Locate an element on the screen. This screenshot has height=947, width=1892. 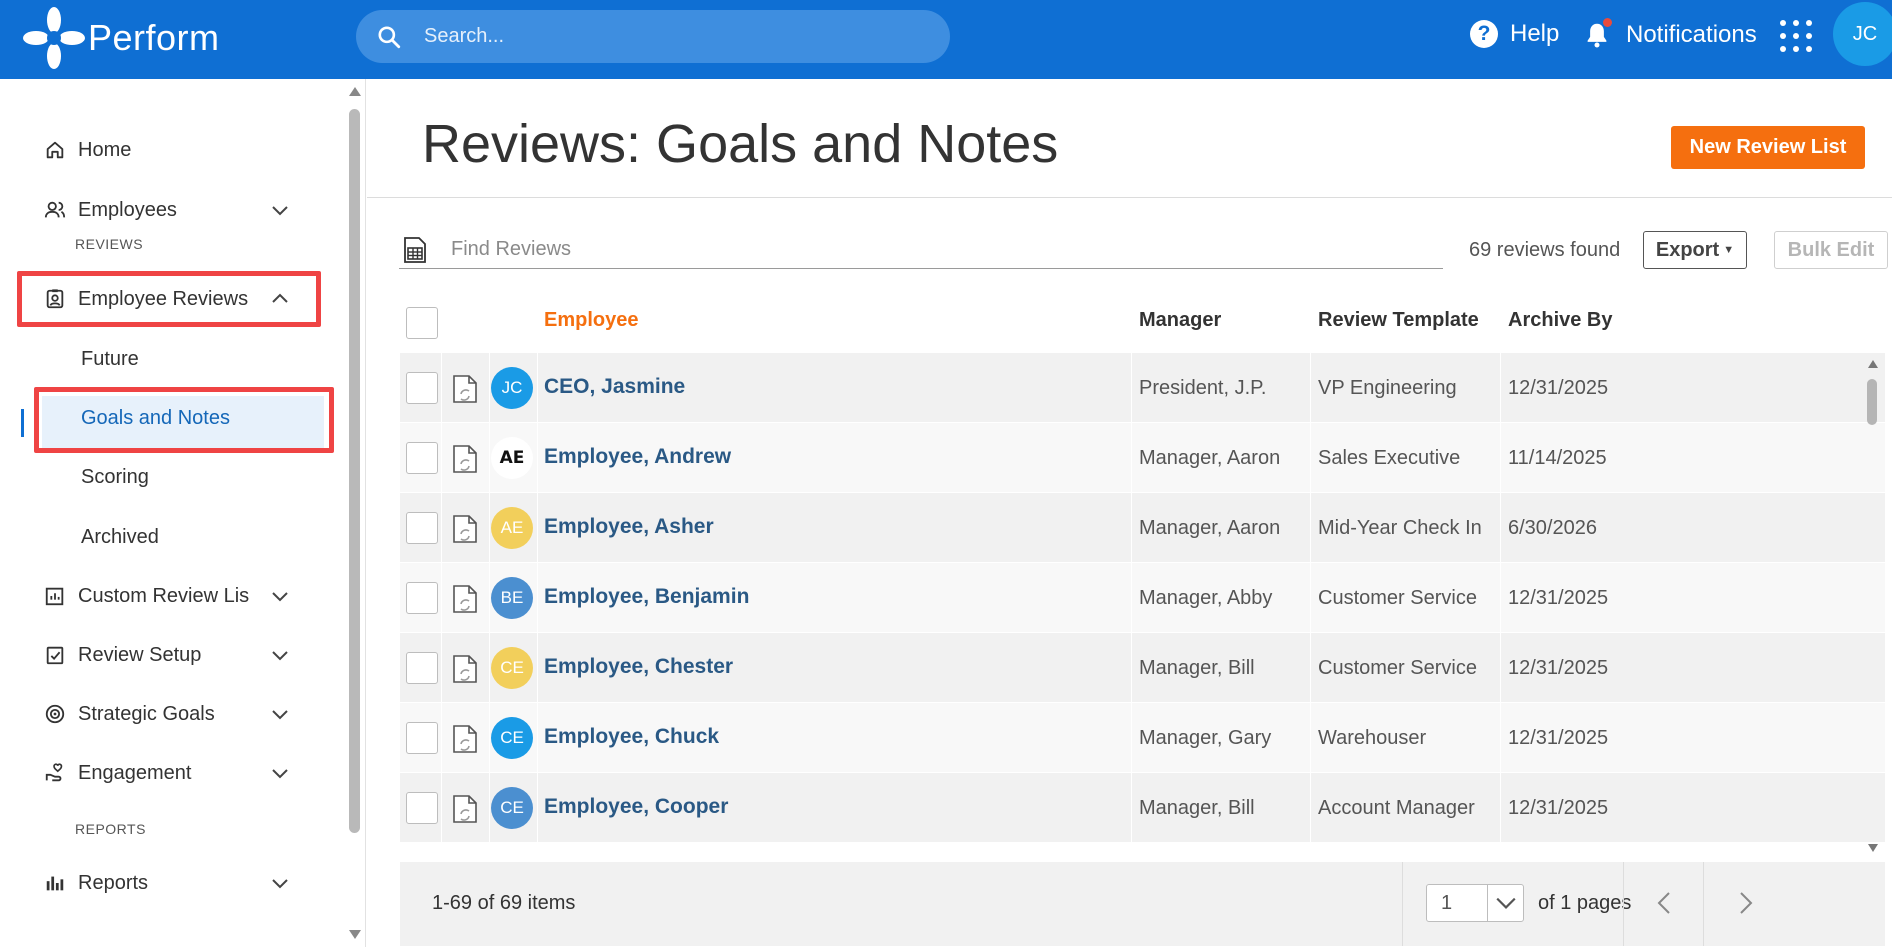
table-scroll-down-icon is located at coordinates (1873, 848).